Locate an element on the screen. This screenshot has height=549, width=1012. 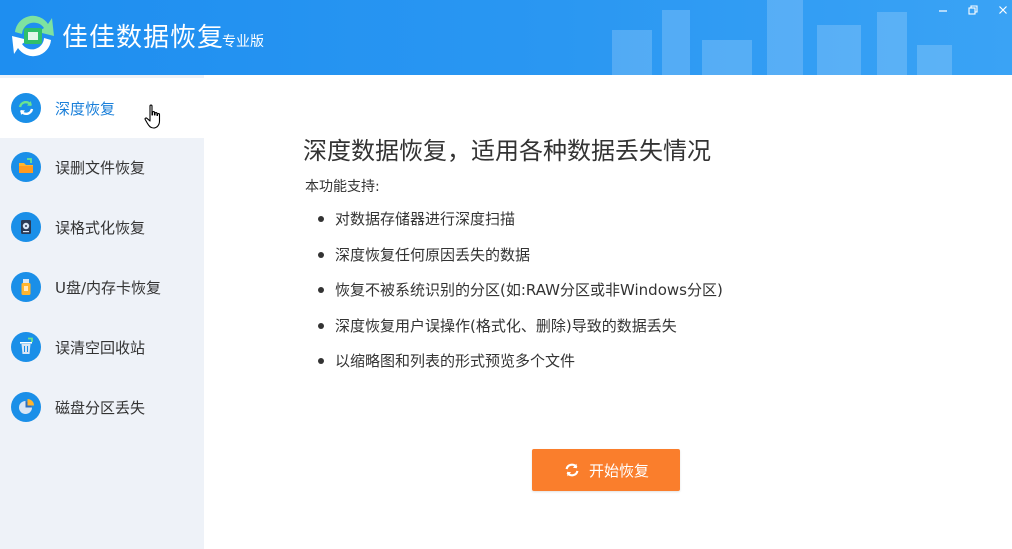
minimize-button is located at coordinates (943, 10).